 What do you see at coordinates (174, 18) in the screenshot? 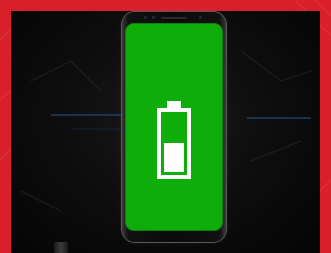
I see `phone-speaker` at bounding box center [174, 18].